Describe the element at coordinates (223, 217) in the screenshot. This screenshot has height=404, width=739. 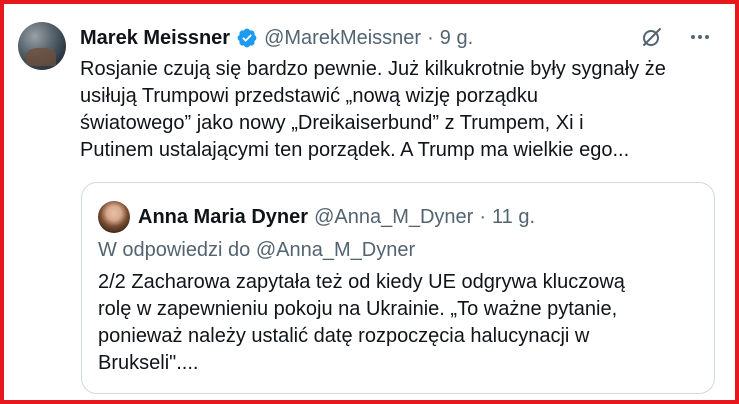
I see `quoted-author-name: Anna Maria Dyner` at that location.